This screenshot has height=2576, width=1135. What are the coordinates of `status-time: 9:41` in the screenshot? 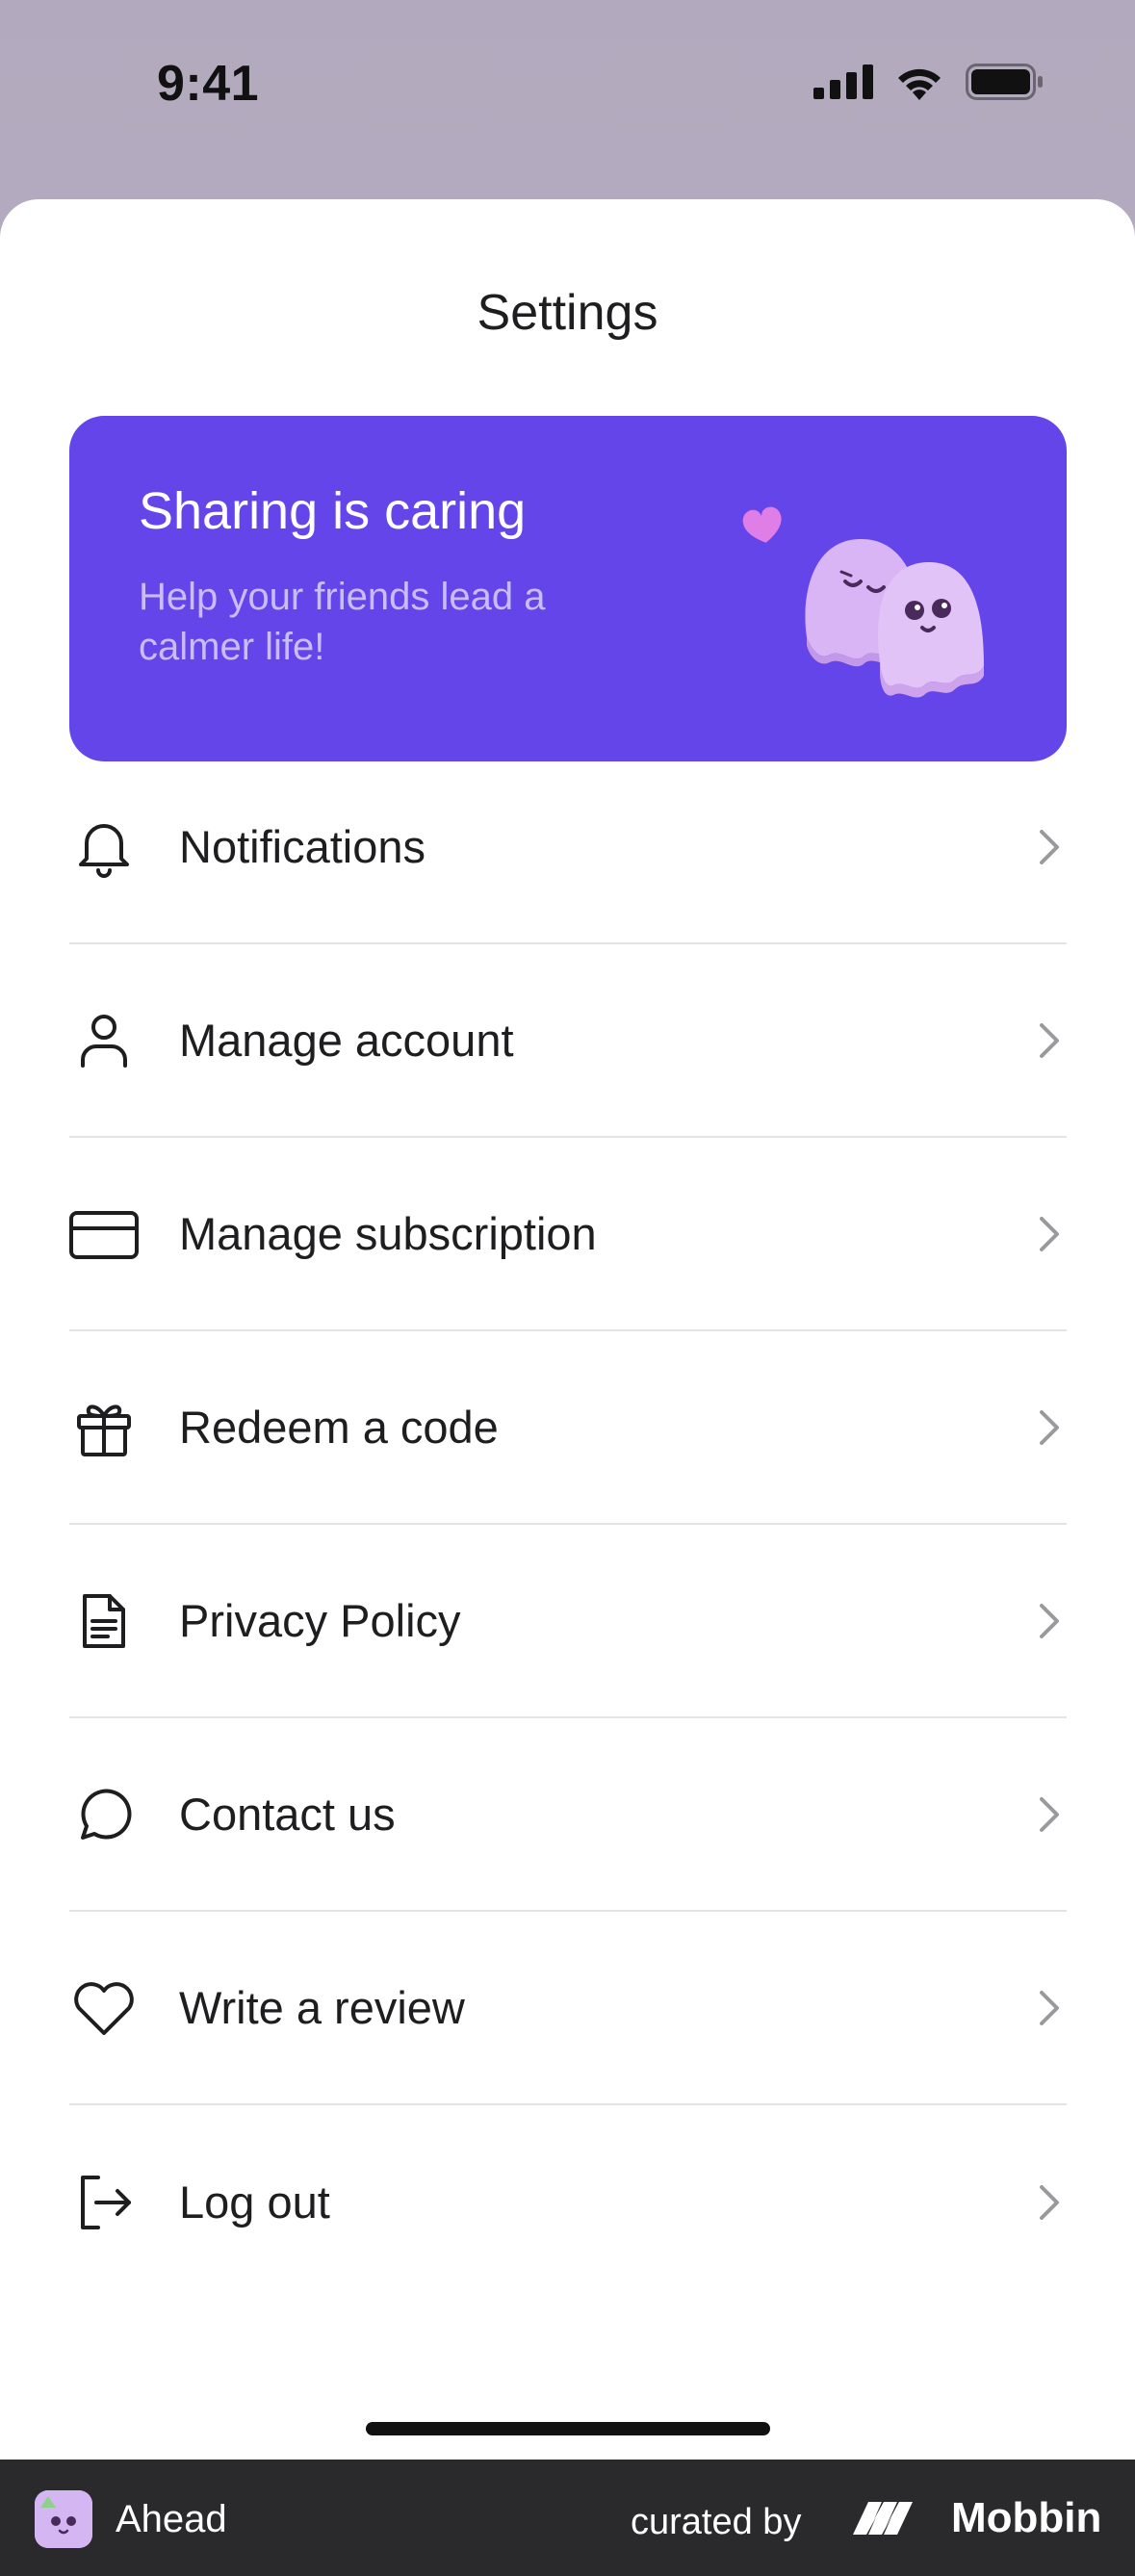 It's located at (208, 84).